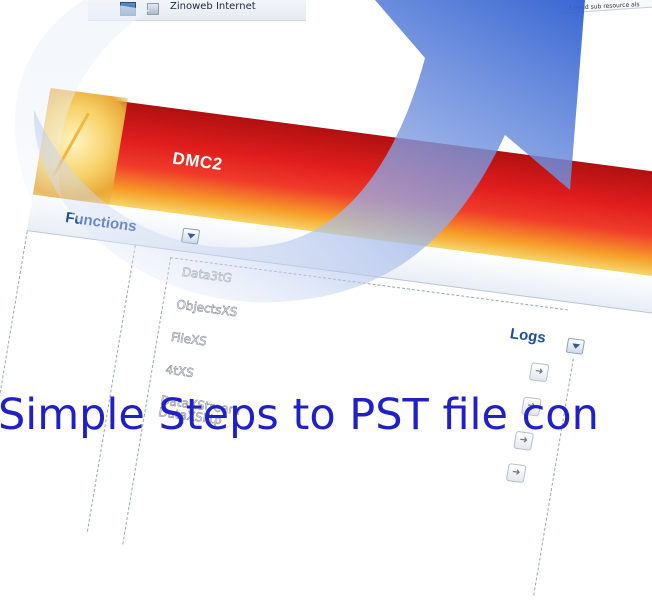 The height and width of the screenshot is (609, 652). Describe the element at coordinates (128, 9) in the screenshot. I see `window-icon` at that location.